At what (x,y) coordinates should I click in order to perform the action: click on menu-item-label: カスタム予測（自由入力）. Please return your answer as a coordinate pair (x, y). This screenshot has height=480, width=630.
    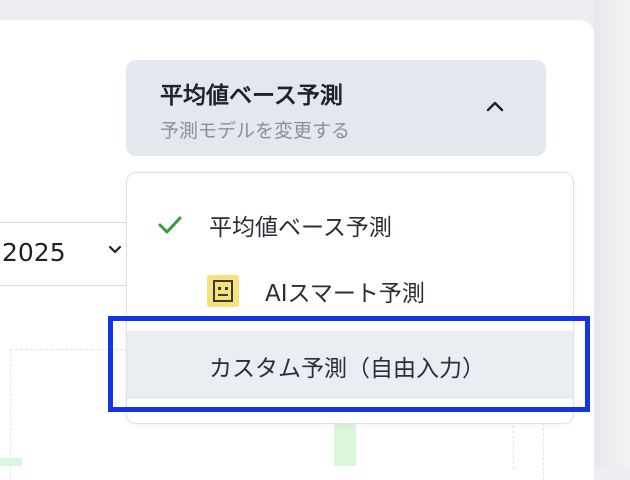
    Looking at the image, I should click on (347, 369).